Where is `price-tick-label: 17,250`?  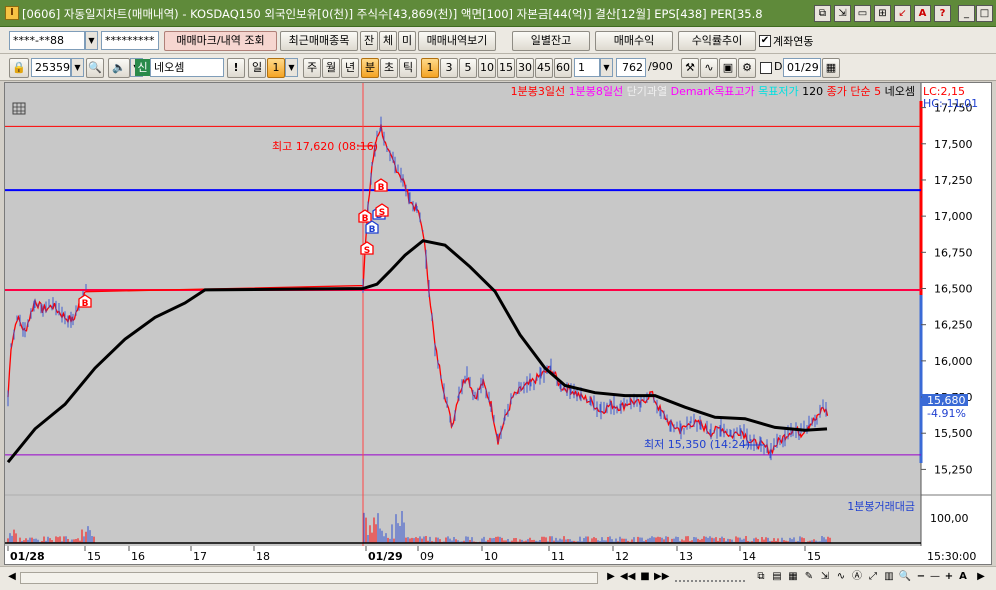
price-tick-label: 17,250 is located at coordinates (953, 180).